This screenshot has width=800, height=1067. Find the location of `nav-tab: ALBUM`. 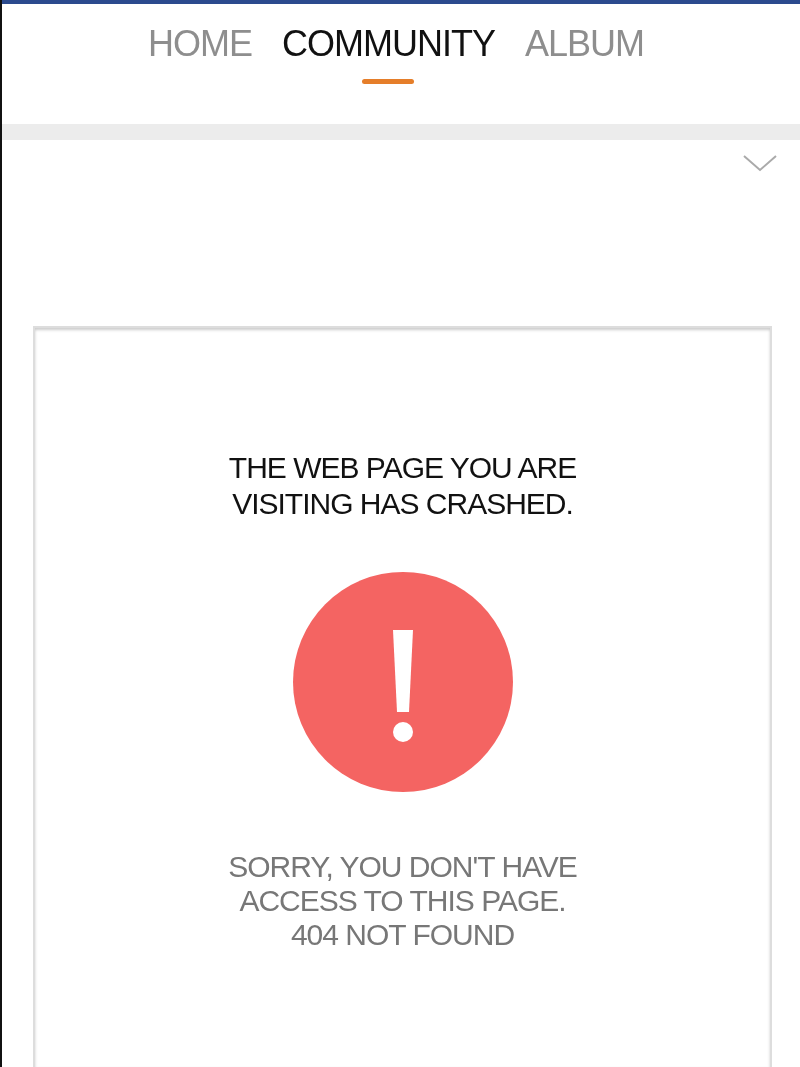

nav-tab: ALBUM is located at coordinates (584, 56).